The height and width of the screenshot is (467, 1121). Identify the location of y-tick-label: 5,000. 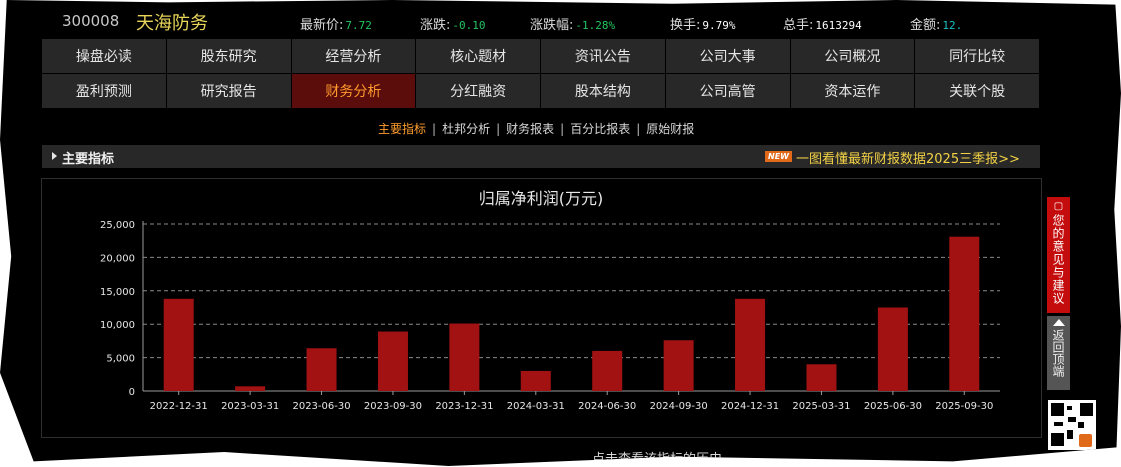
(120, 359).